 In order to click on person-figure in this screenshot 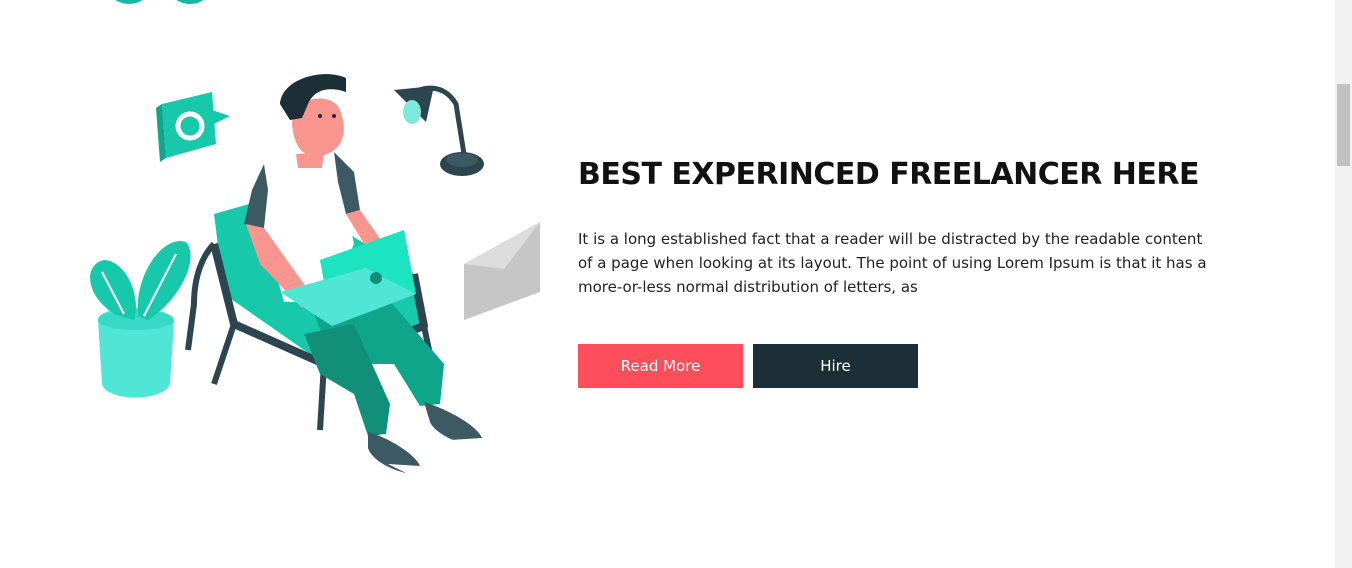, I will do `click(363, 275)`.